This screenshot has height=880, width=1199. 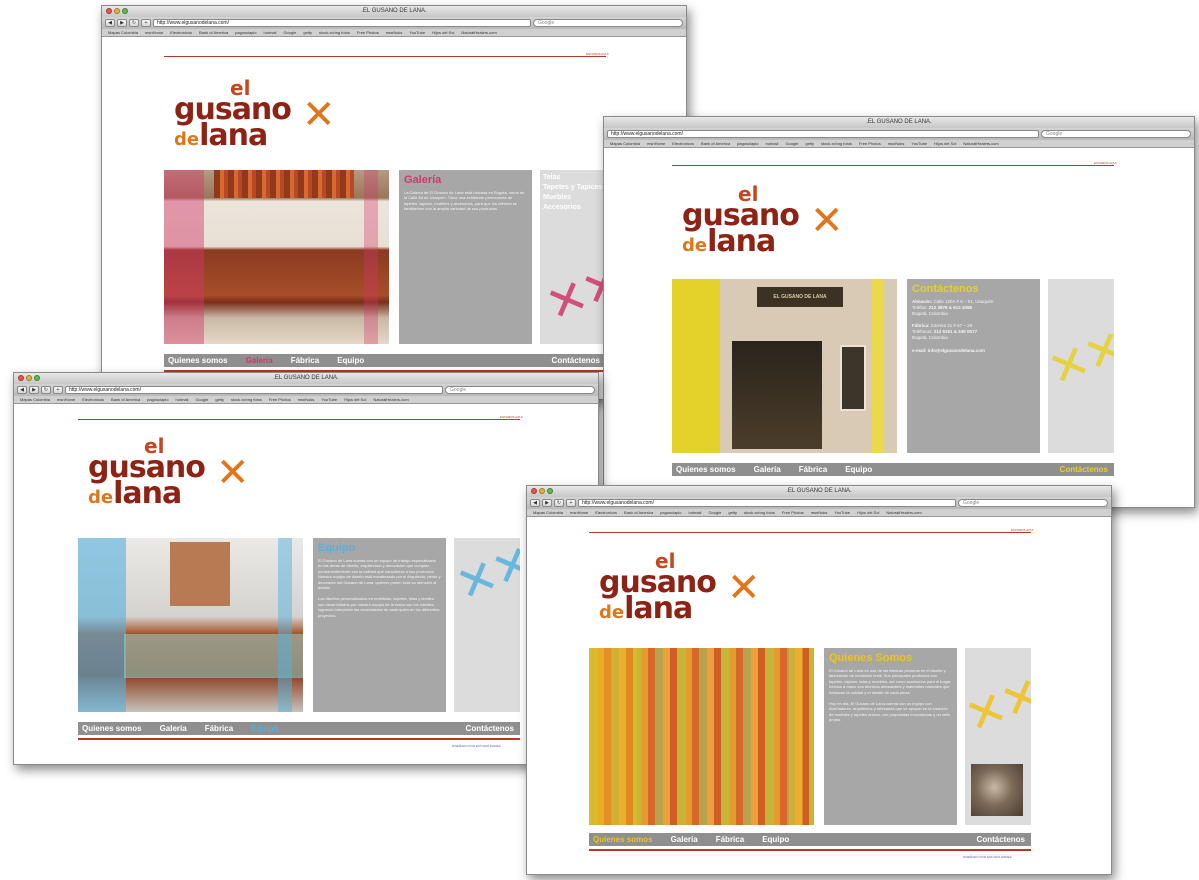 I want to click on side-item-tapetes: Tapetes y Tapices, so click(x=573, y=188).